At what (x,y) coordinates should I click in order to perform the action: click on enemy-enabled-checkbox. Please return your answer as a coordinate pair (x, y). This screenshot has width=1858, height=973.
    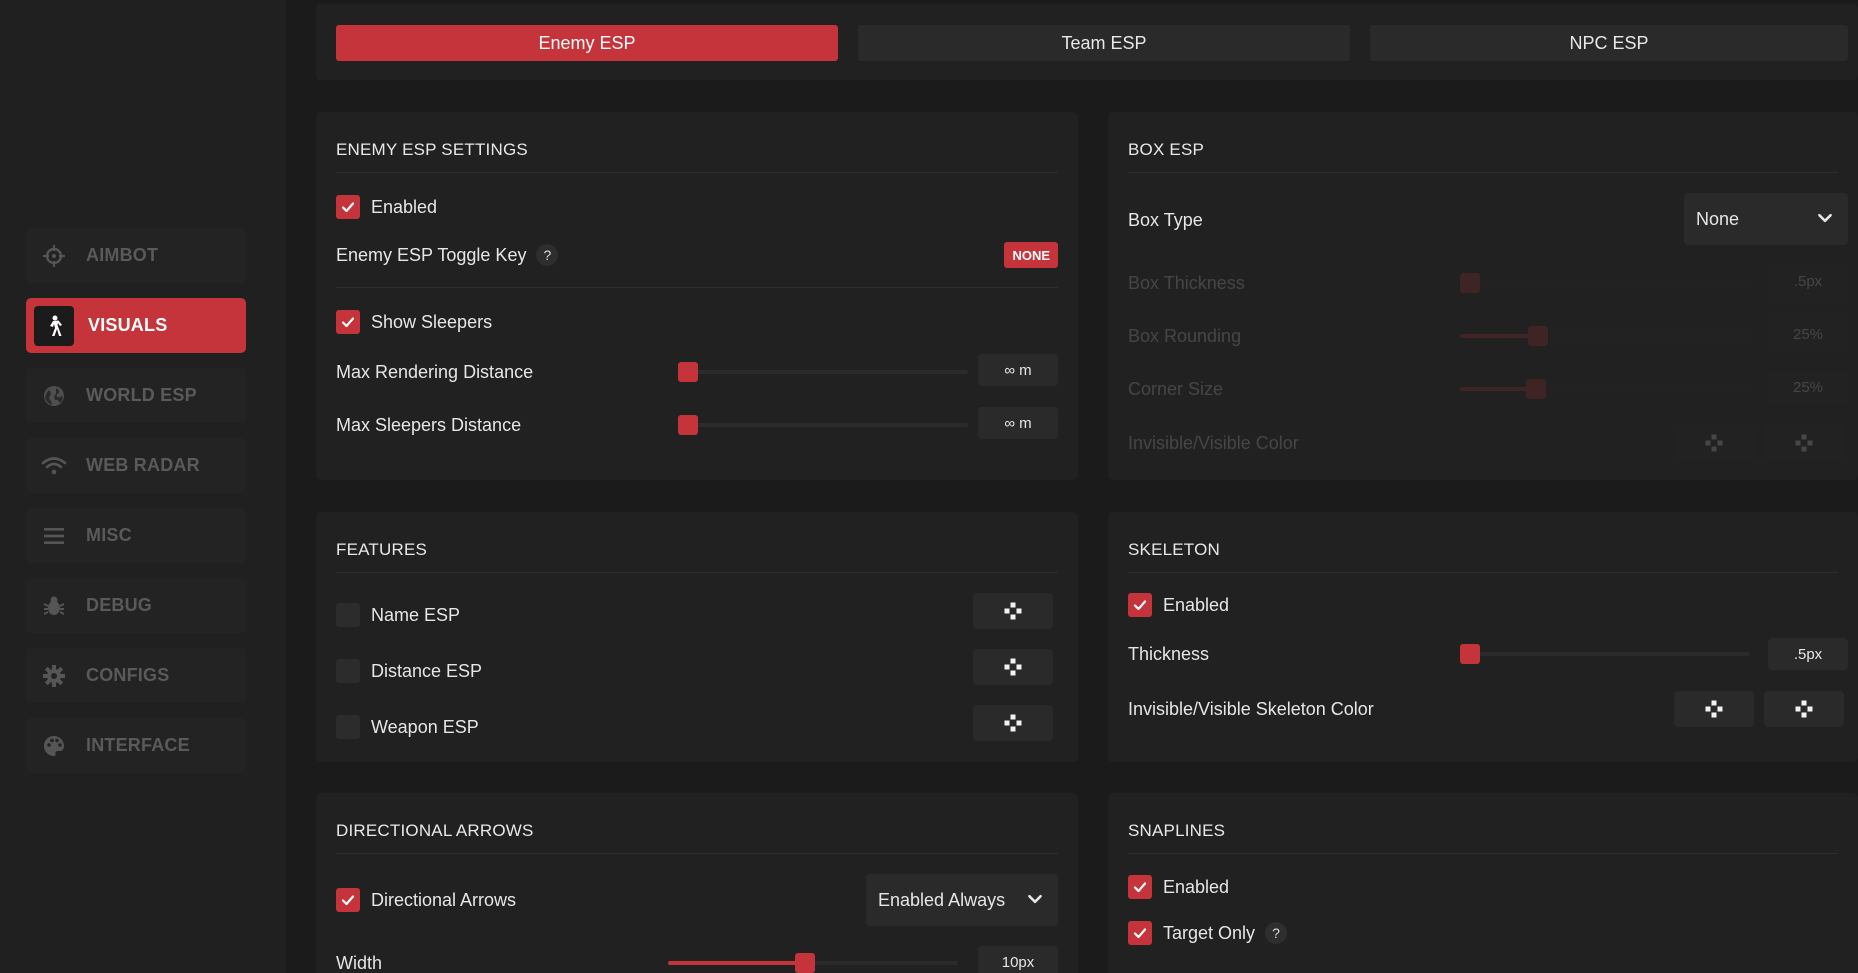
    Looking at the image, I should click on (348, 207).